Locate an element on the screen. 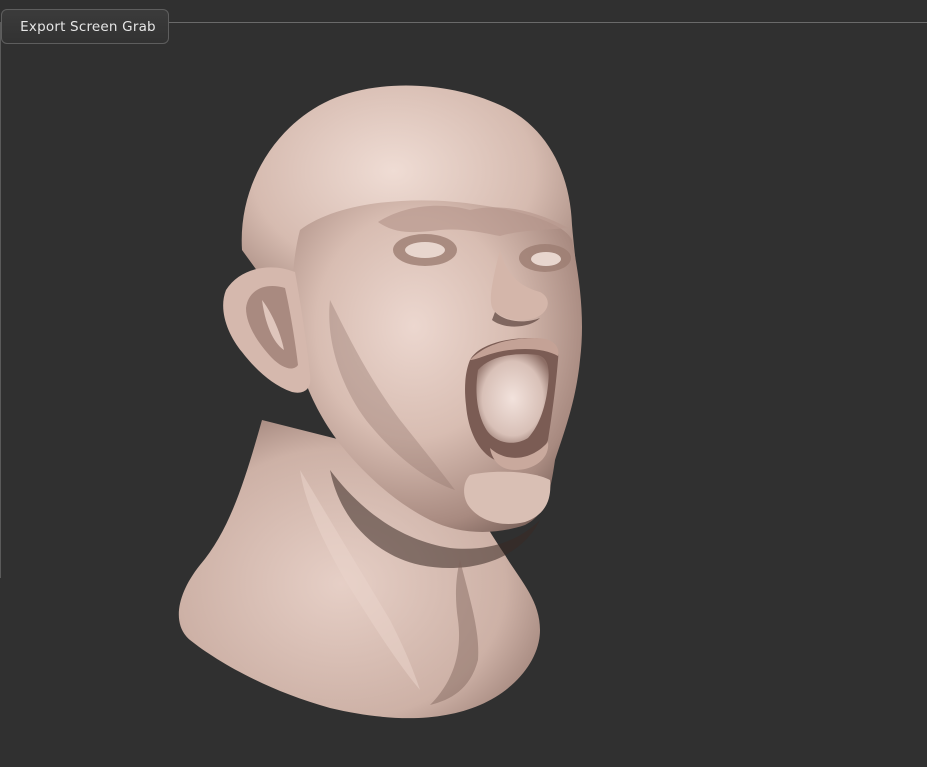 The image size is (927, 767). export-screen-grab-button: Export Screen Grab is located at coordinates (85, 26).